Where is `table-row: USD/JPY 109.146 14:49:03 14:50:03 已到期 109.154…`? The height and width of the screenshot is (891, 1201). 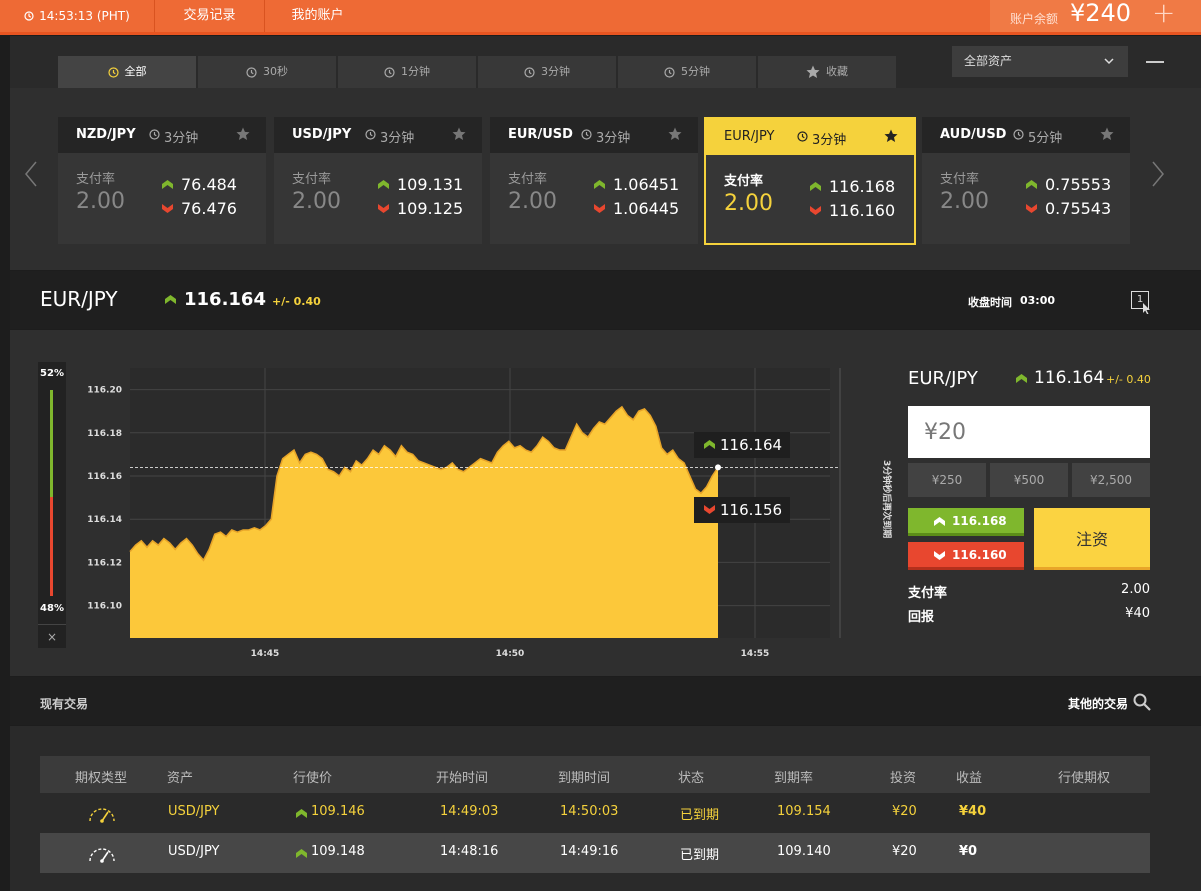 table-row: USD/JPY 109.146 14:49:03 14:50:03 已到期 109.154… is located at coordinates (595, 813).